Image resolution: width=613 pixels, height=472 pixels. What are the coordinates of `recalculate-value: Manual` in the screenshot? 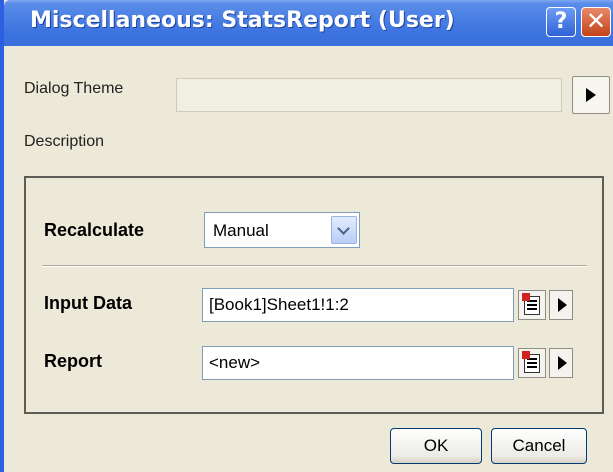 It's located at (241, 230).